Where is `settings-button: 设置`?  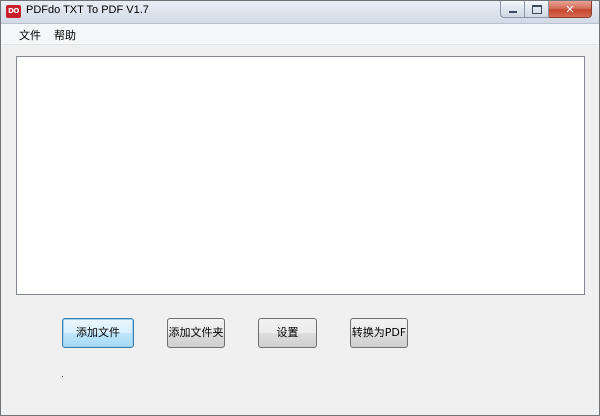 settings-button: 设置 is located at coordinates (287, 333).